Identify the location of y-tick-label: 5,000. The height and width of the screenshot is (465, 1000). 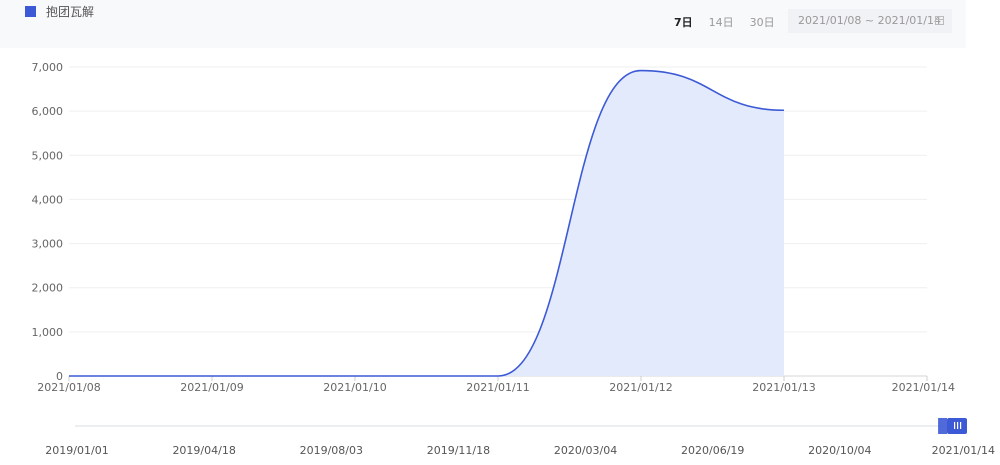
(48, 155).